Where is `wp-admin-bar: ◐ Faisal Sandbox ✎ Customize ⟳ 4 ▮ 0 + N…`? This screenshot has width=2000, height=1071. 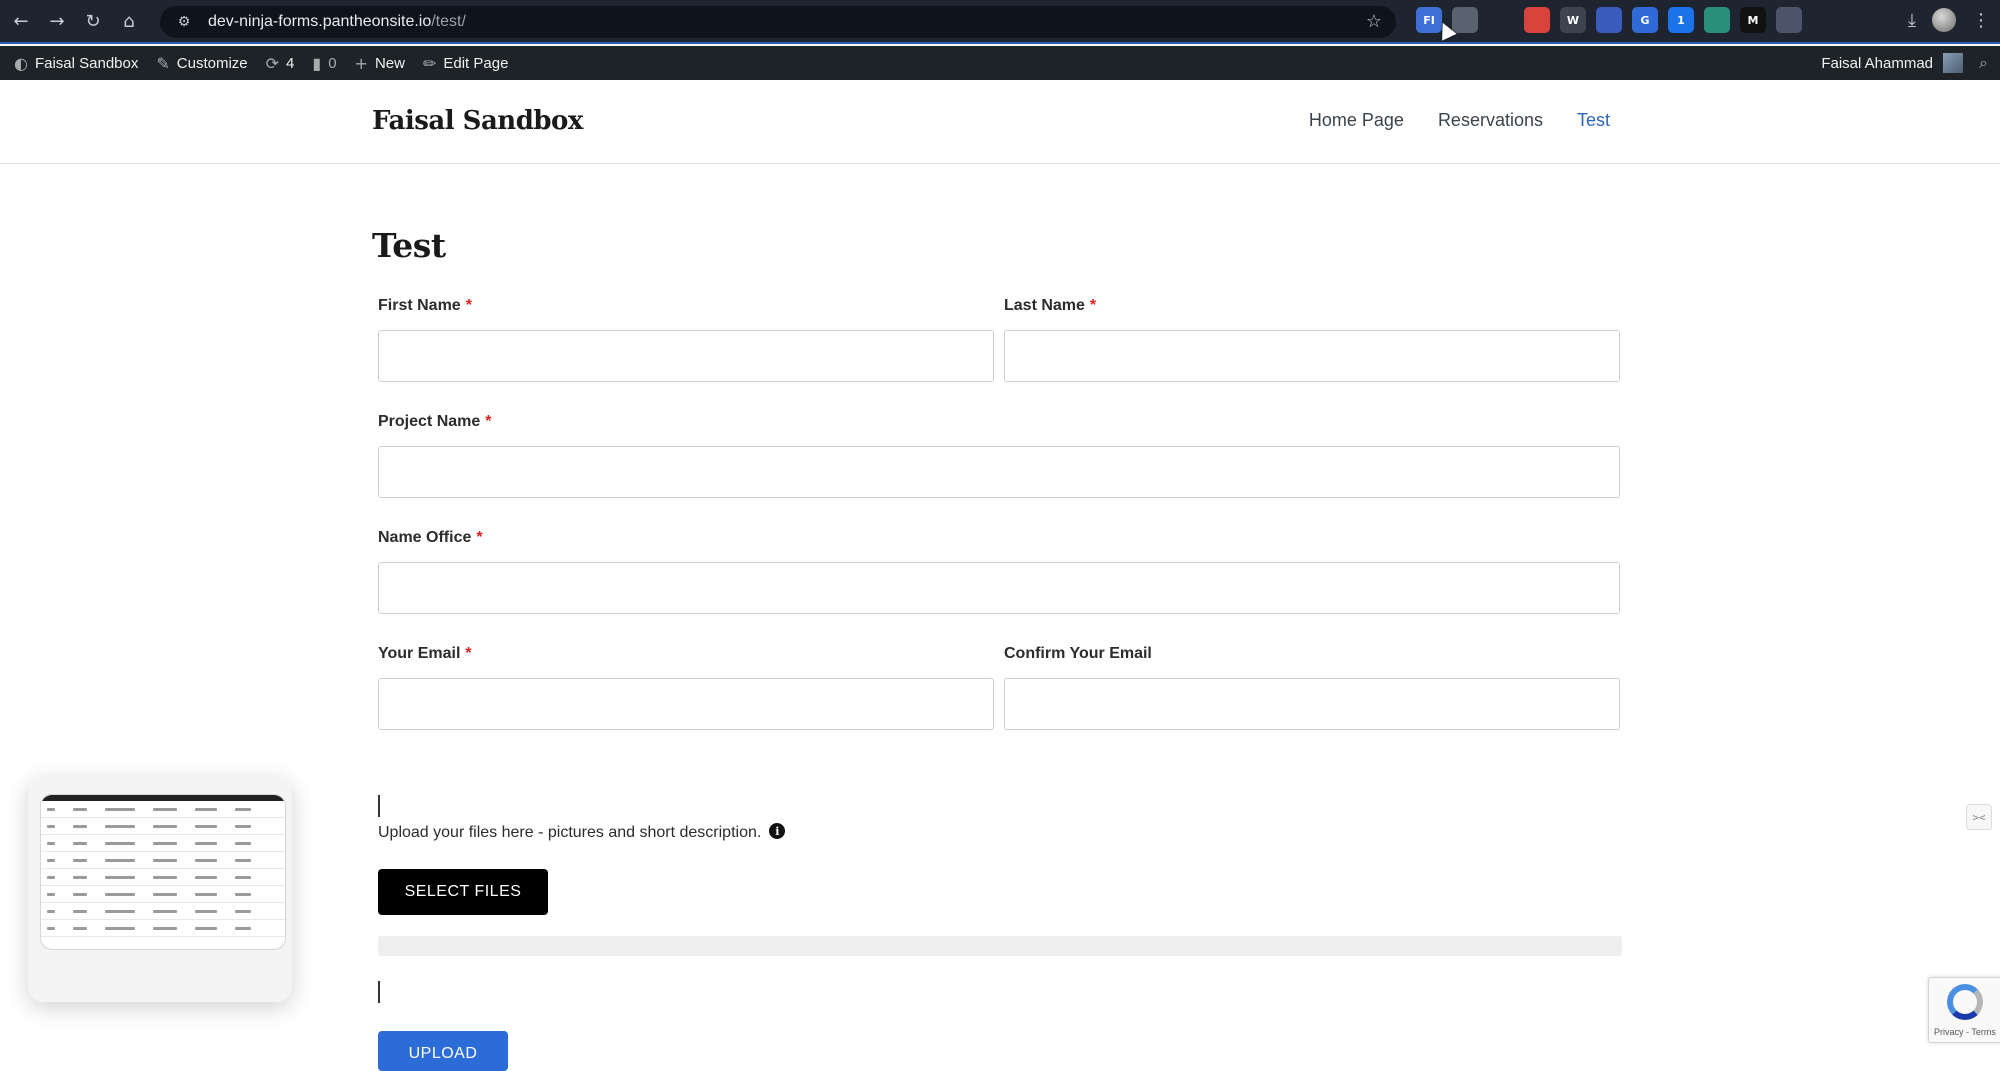
wp-admin-bar: ◐ Faisal Sandbox ✎ Customize ⟳ 4 ▮ 0 + N… is located at coordinates (1000, 63).